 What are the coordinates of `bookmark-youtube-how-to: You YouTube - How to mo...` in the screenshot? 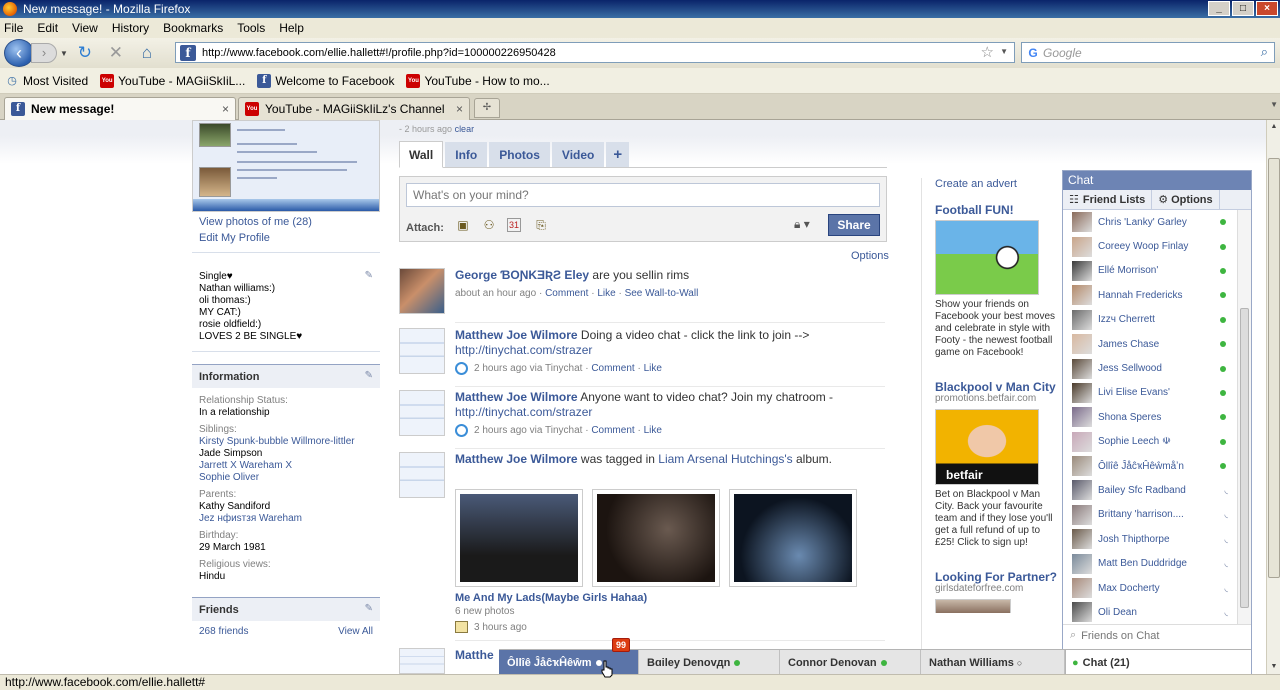 It's located at (478, 80).